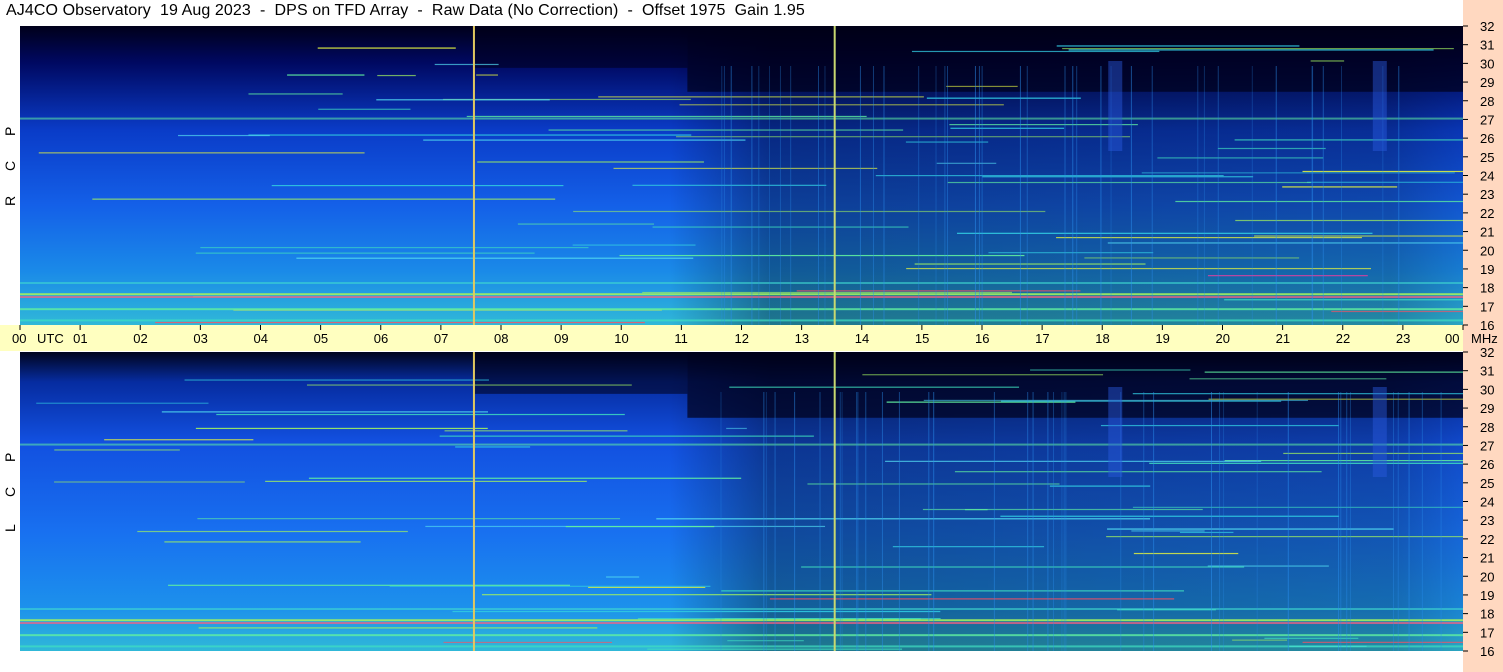  Describe the element at coordinates (1487, 157) in the screenshot. I see `y-tick-label: 25` at that location.